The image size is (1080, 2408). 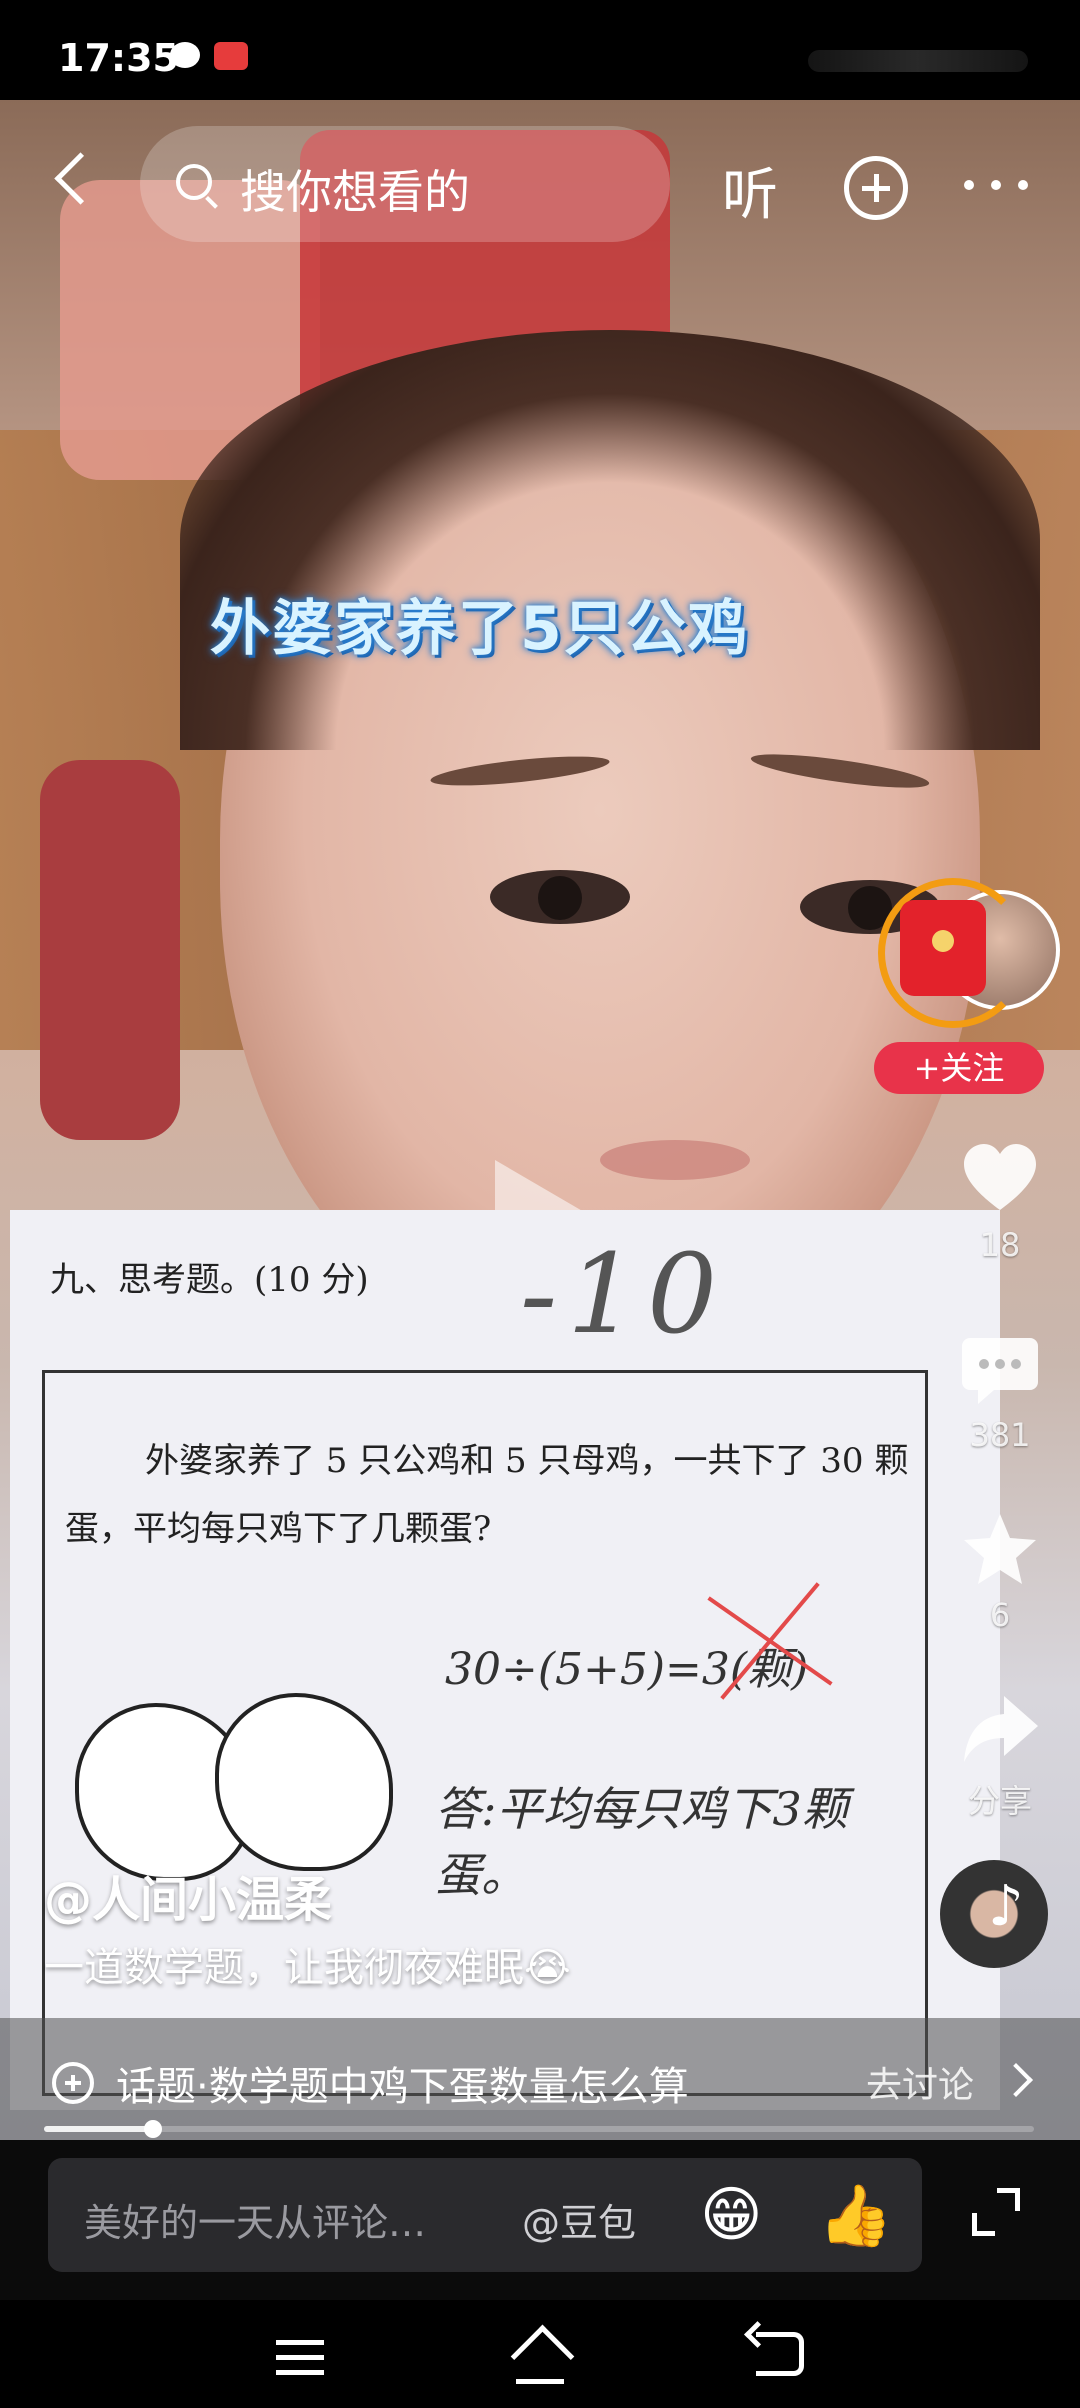 I want to click on home-icon, so click(x=540, y=2356).